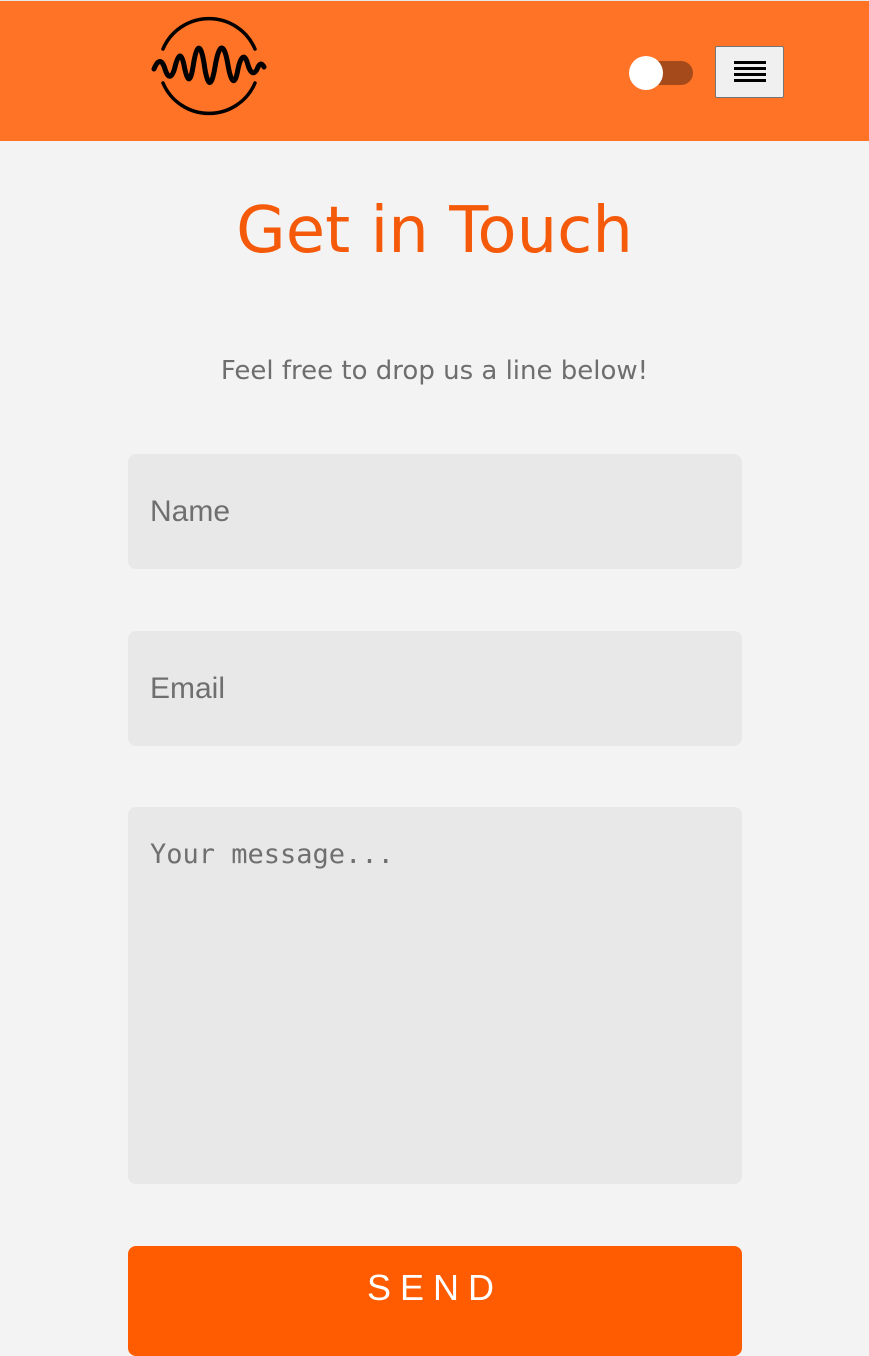  What do you see at coordinates (434, 231) in the screenshot?
I see `page-title: Get in Touch` at bounding box center [434, 231].